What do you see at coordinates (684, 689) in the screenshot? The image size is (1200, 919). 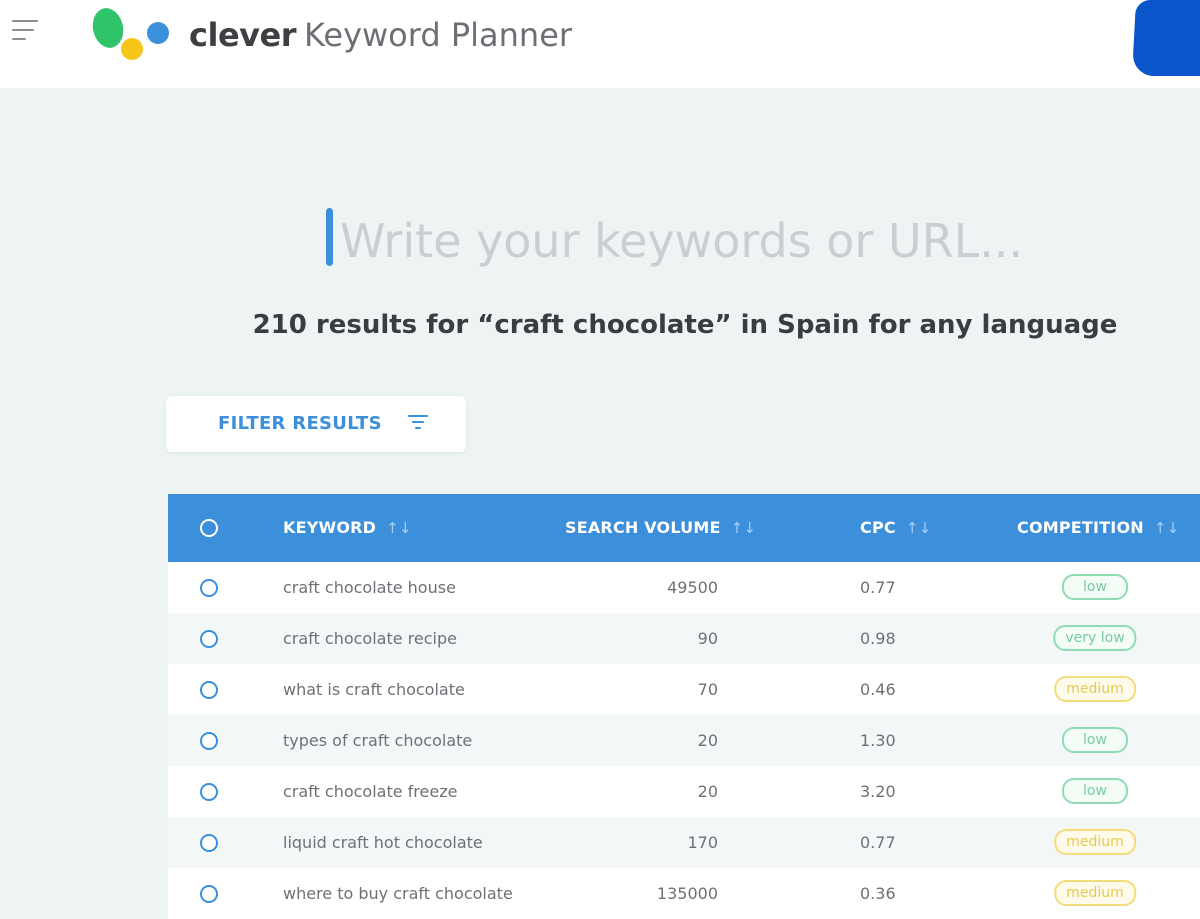 I see `table-row: what is craft chocolate 70 0.46 medium` at bounding box center [684, 689].